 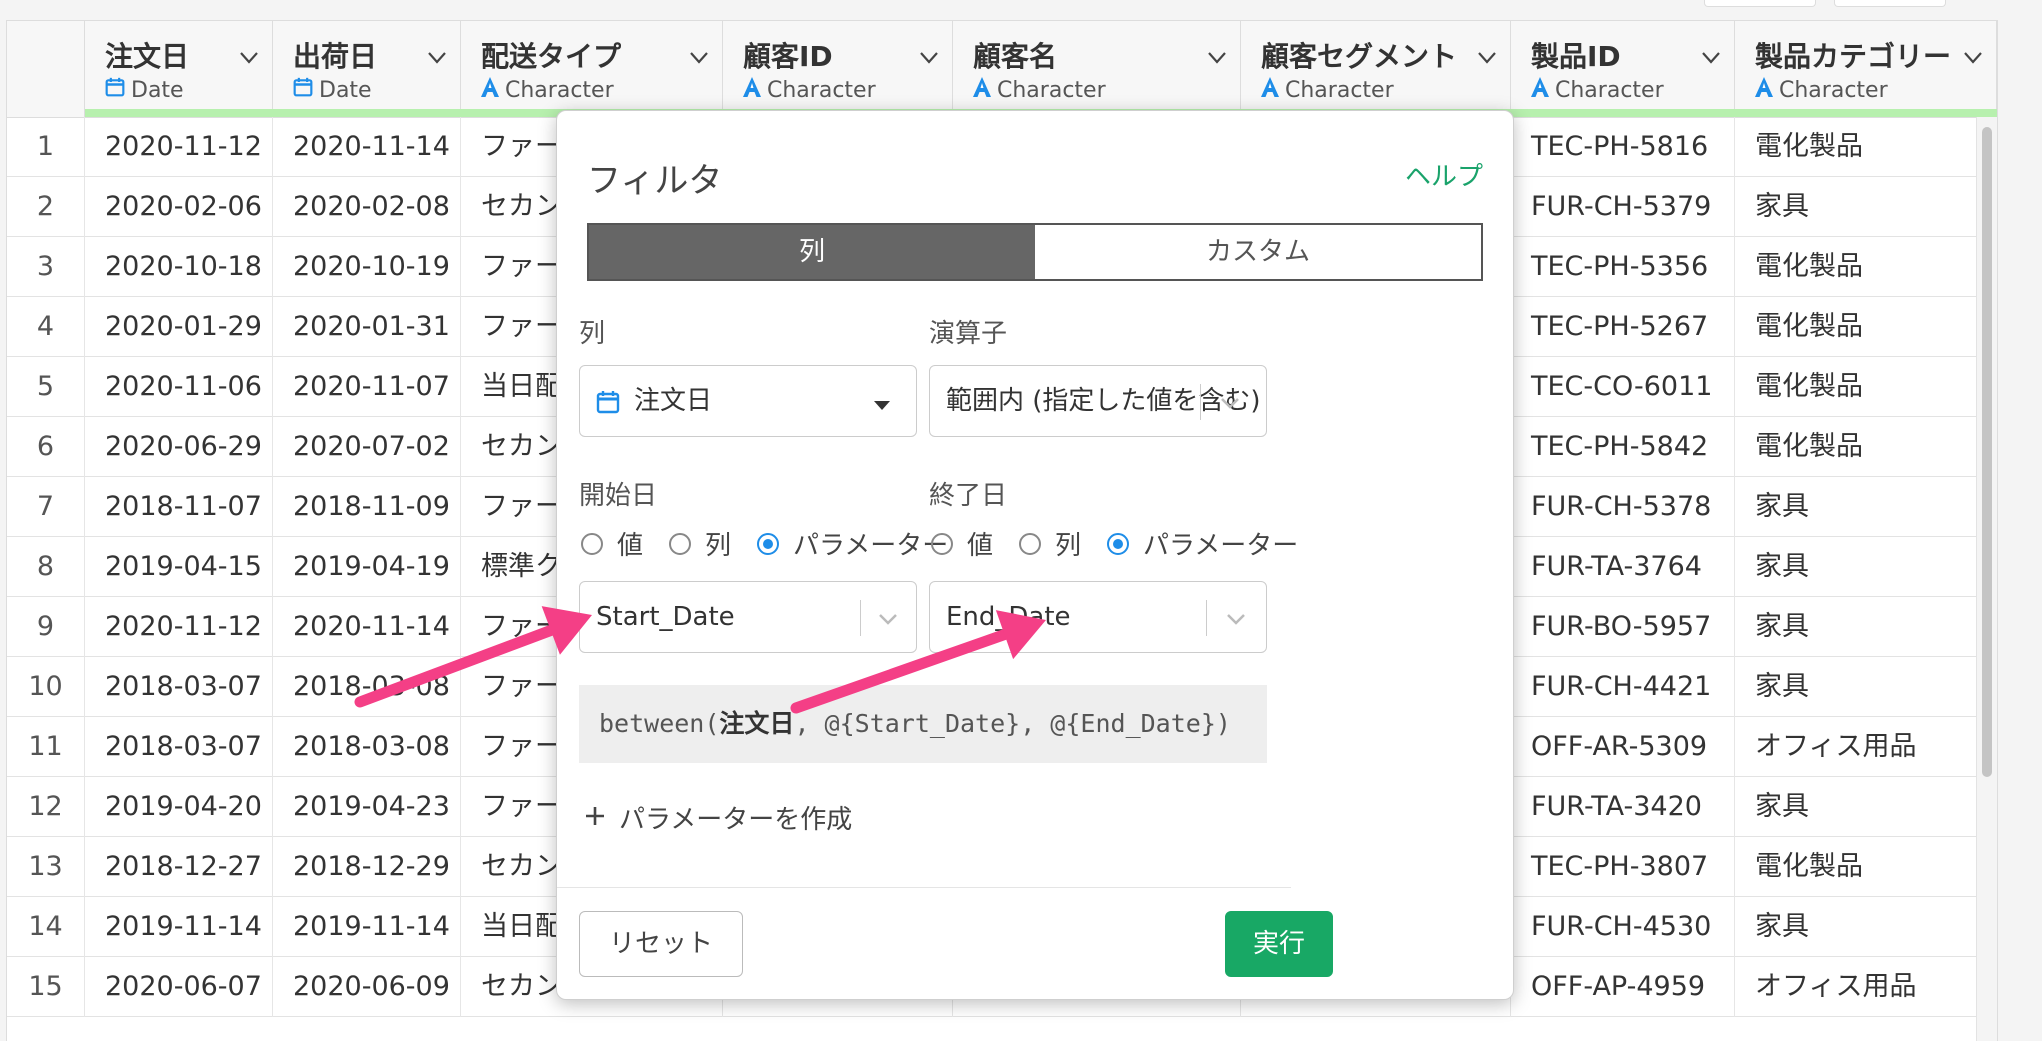 I want to click on help-link: ヘルプ, so click(x=1444, y=174).